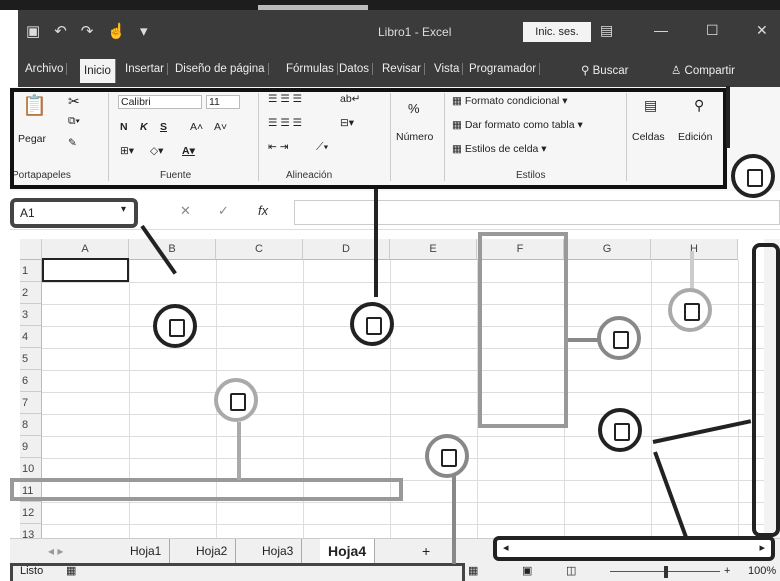 Image resolution: width=780 pixels, height=581 pixels. Describe the element at coordinates (220, 69) in the screenshot. I see `tab-diseno: Diseño de página` at that location.